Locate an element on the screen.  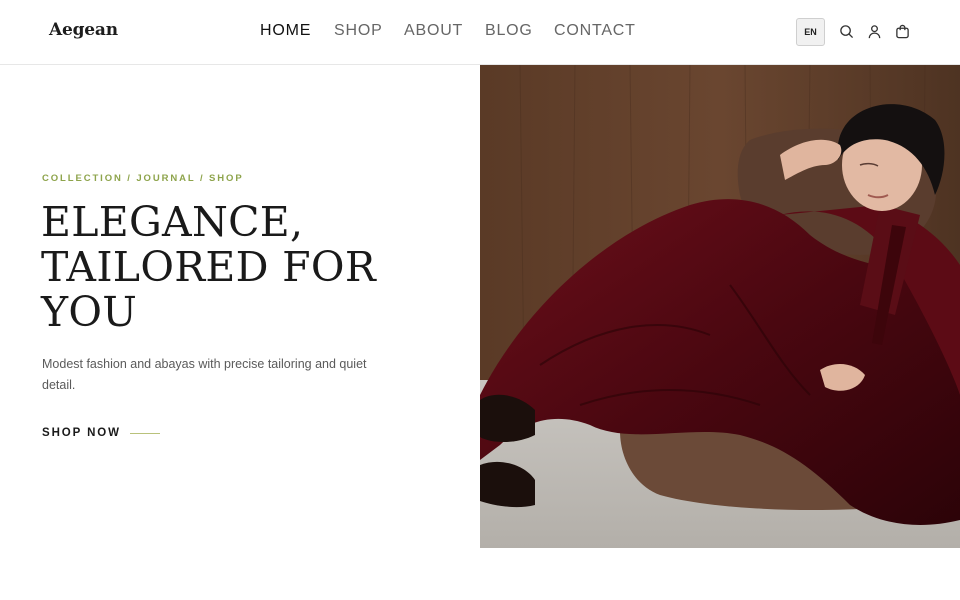
nav-item-shop: SHOP is located at coordinates (358, 31).